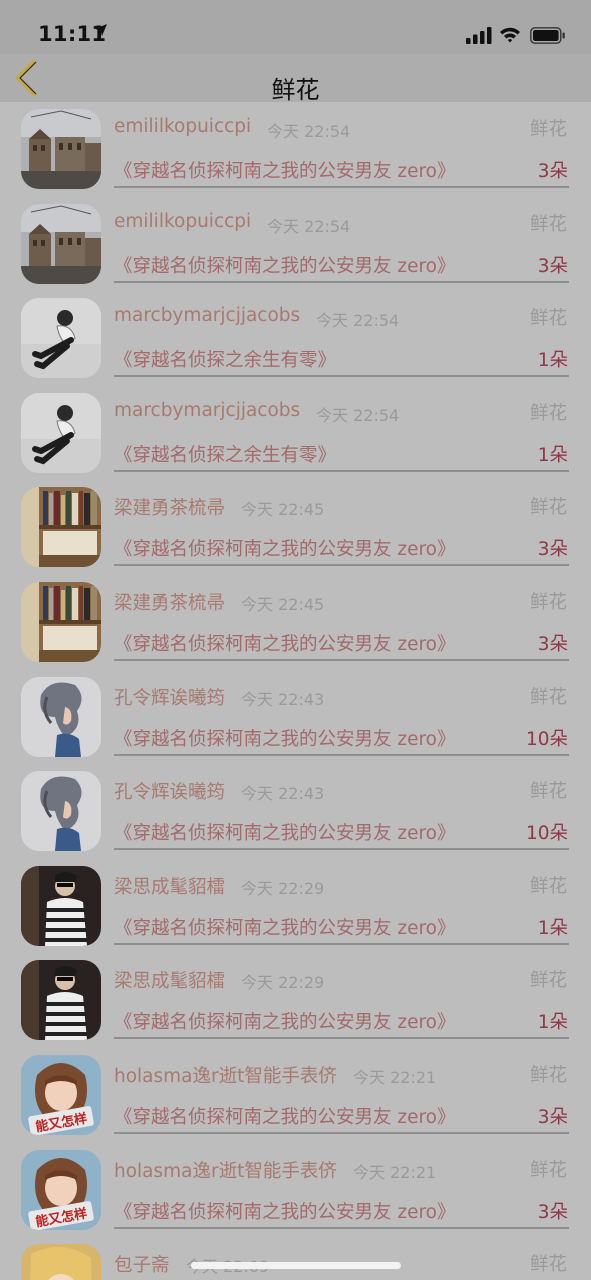 This screenshot has width=591, height=1280. I want to click on page-title: 鲜花, so click(295, 90).